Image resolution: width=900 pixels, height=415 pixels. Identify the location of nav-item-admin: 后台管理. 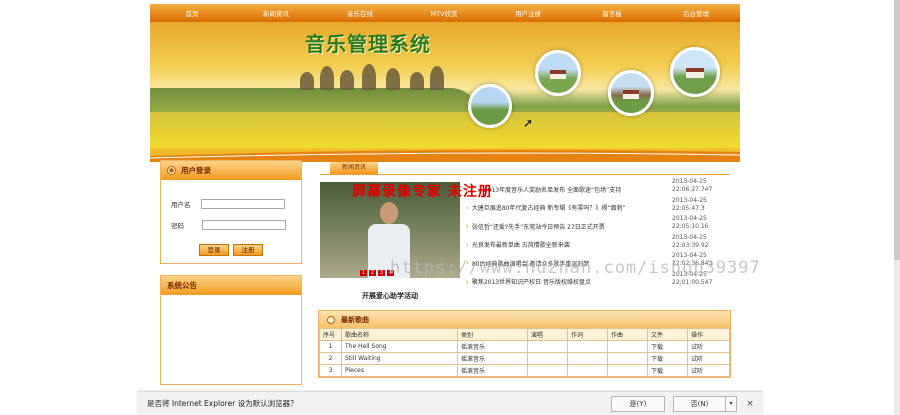
(696, 13).